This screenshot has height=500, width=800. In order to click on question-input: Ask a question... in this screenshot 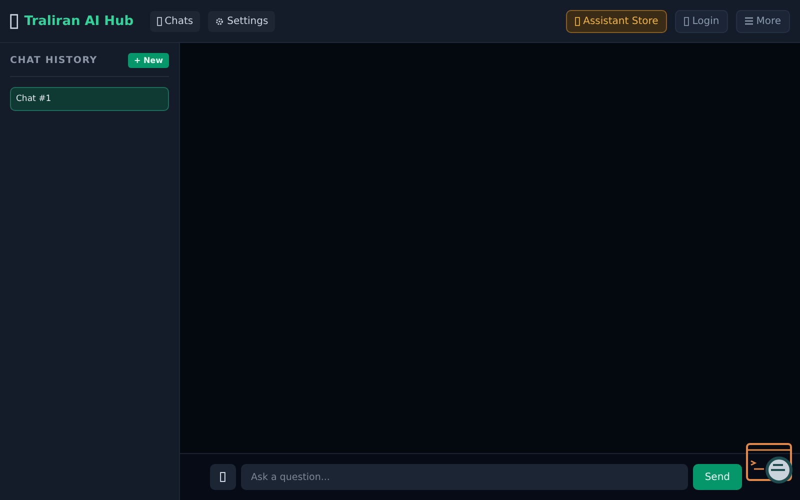, I will do `click(464, 477)`.